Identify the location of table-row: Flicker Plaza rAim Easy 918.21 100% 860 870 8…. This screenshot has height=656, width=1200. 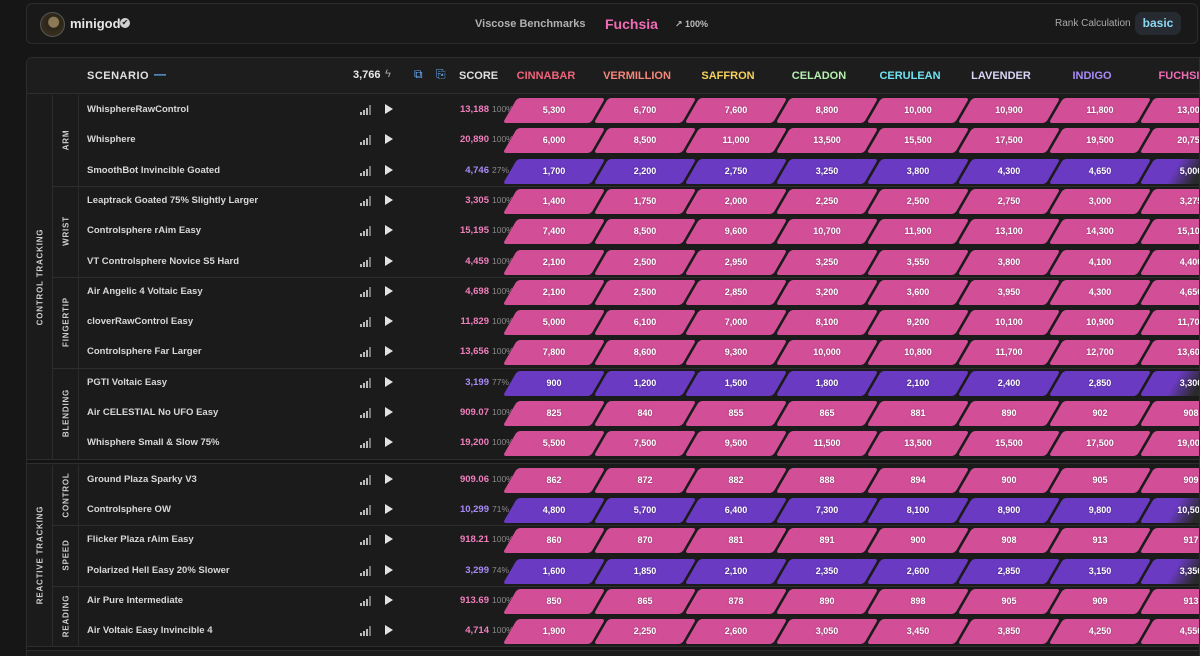
(639, 540).